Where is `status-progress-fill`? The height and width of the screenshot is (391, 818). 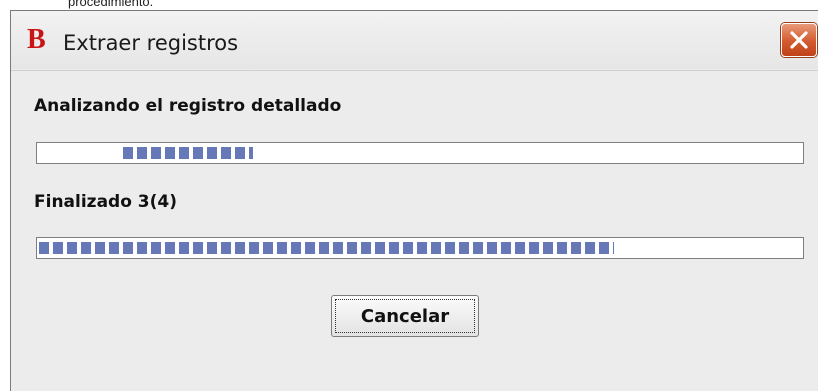
status-progress-fill is located at coordinates (188, 153).